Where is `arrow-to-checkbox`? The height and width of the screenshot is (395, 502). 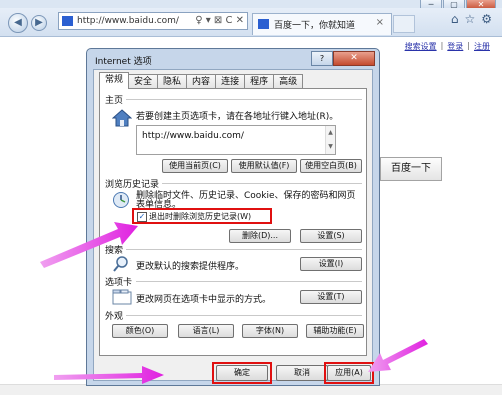
arrow-to-checkbox is located at coordinates (89, 245).